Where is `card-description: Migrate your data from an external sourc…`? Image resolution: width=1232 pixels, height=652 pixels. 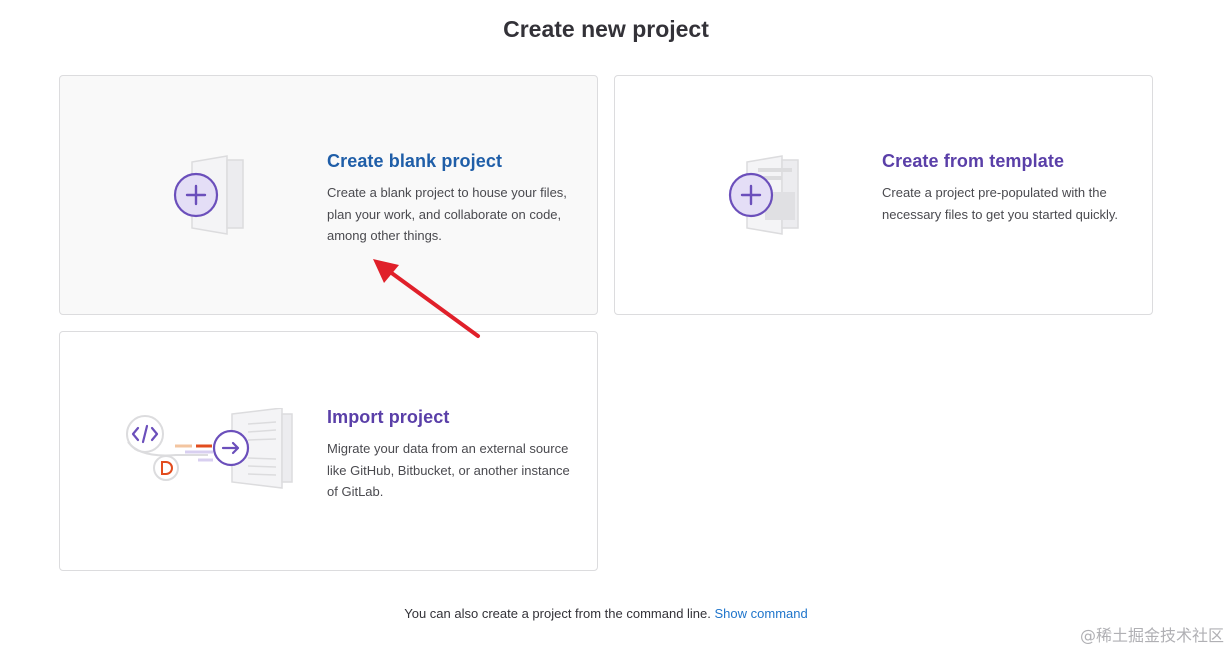
card-description: Migrate your data from an external sourc… is located at coordinates (448, 470).